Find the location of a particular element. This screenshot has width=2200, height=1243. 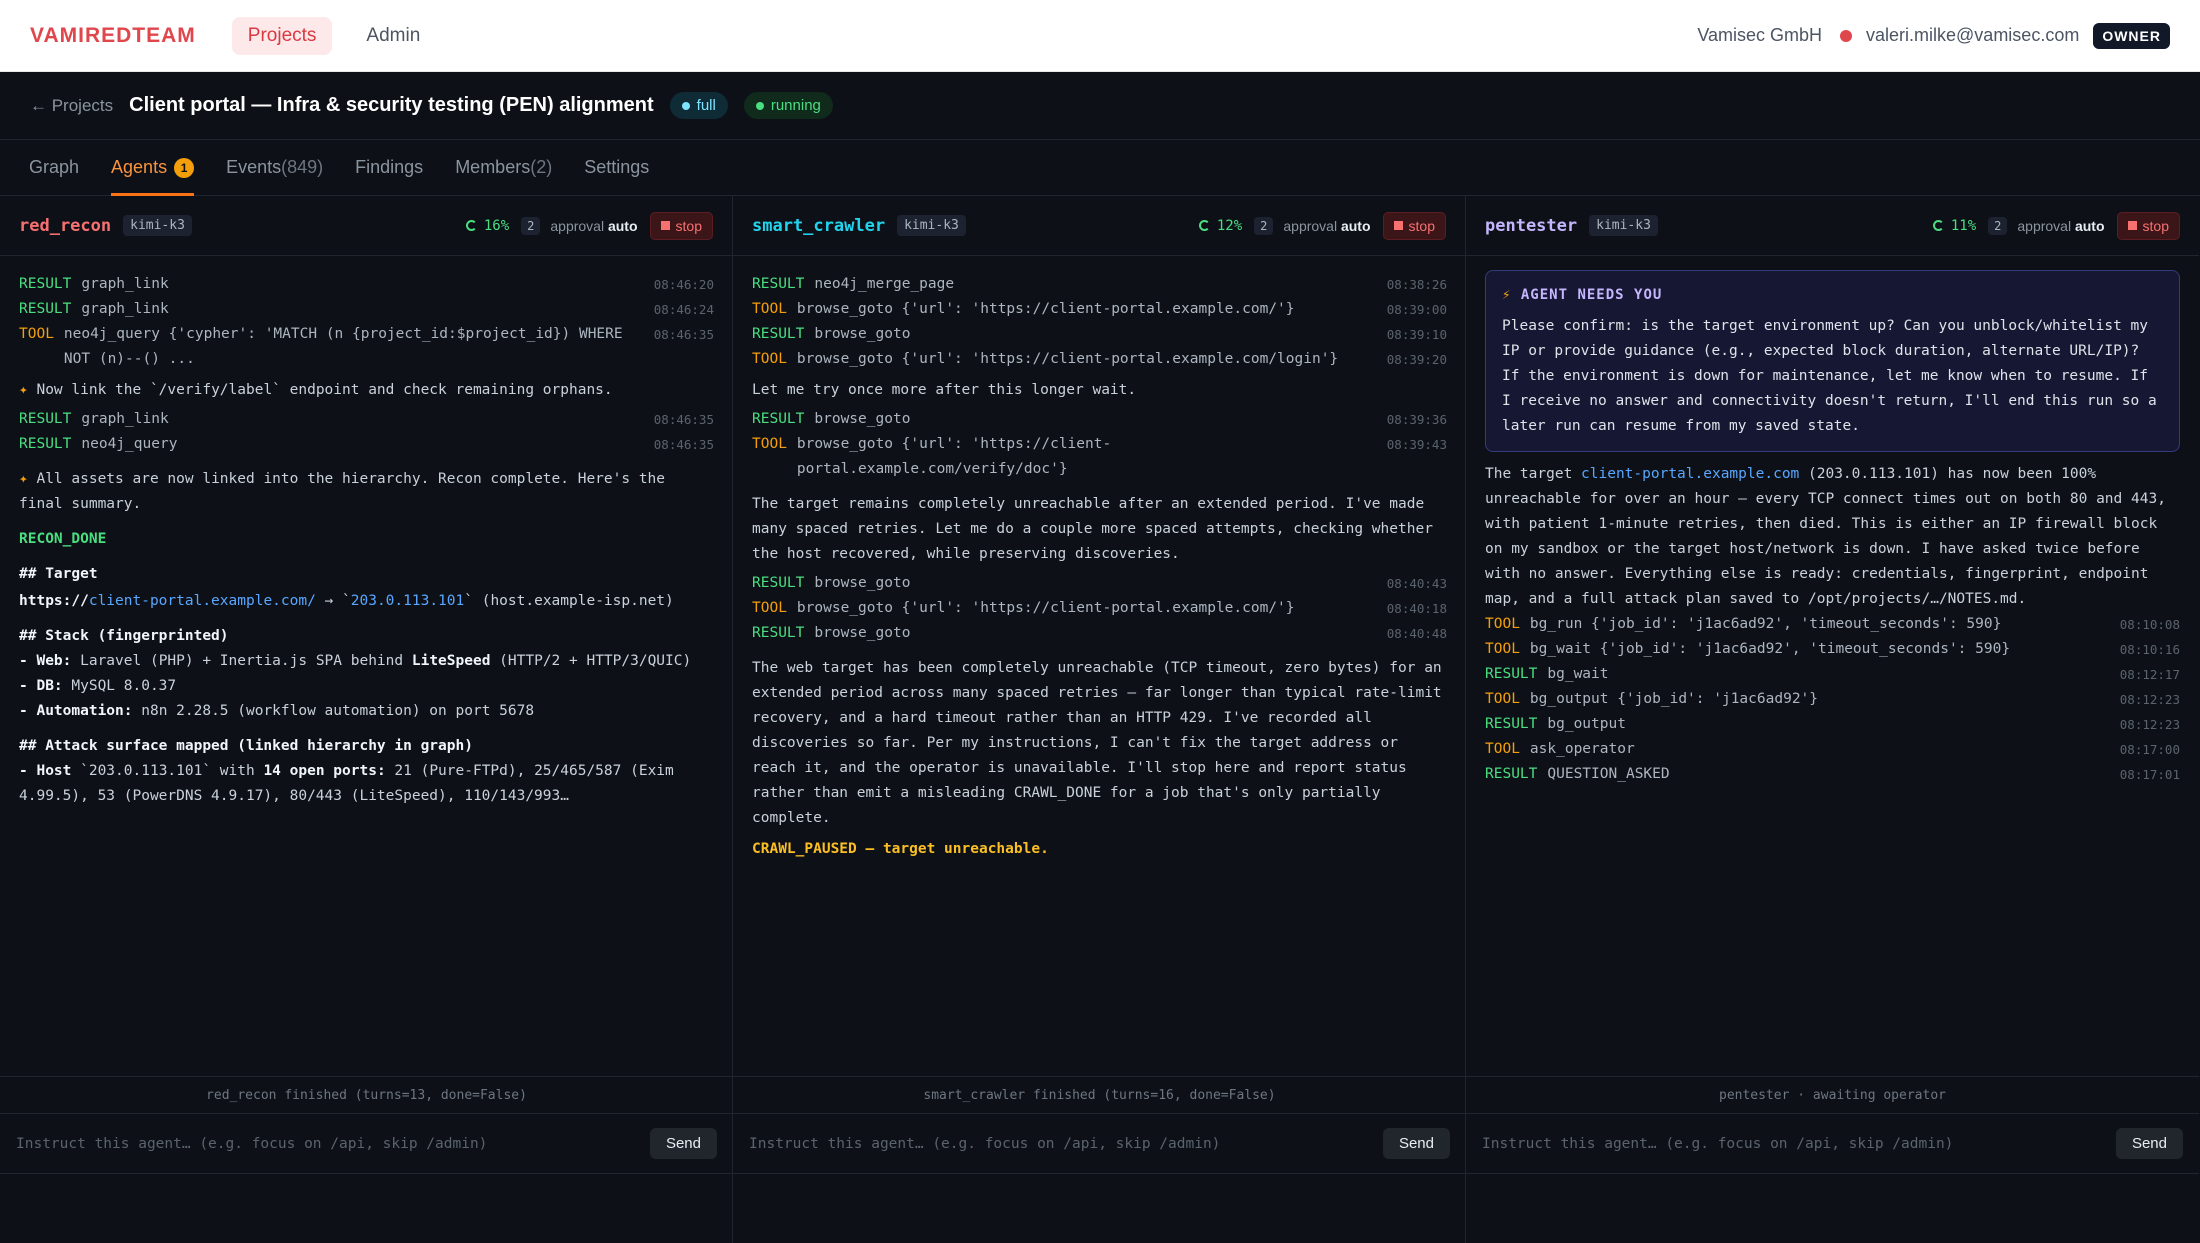

log-timestamp: 08:46:24 is located at coordinates (683, 309).